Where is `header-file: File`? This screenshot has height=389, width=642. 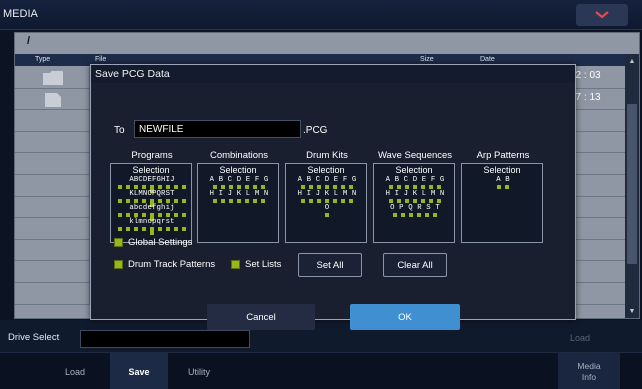 header-file: File is located at coordinates (101, 59).